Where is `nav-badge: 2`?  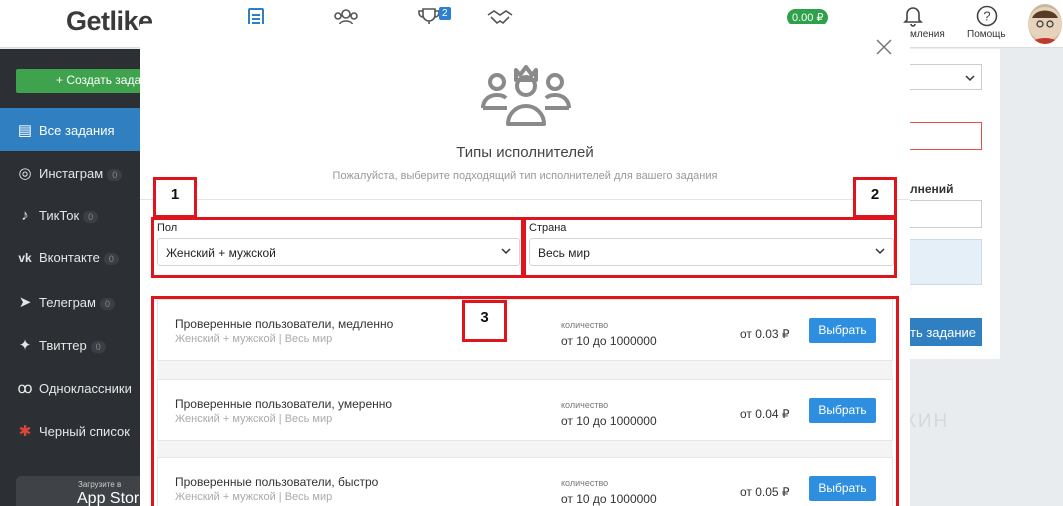
nav-badge: 2 is located at coordinates (445, 13).